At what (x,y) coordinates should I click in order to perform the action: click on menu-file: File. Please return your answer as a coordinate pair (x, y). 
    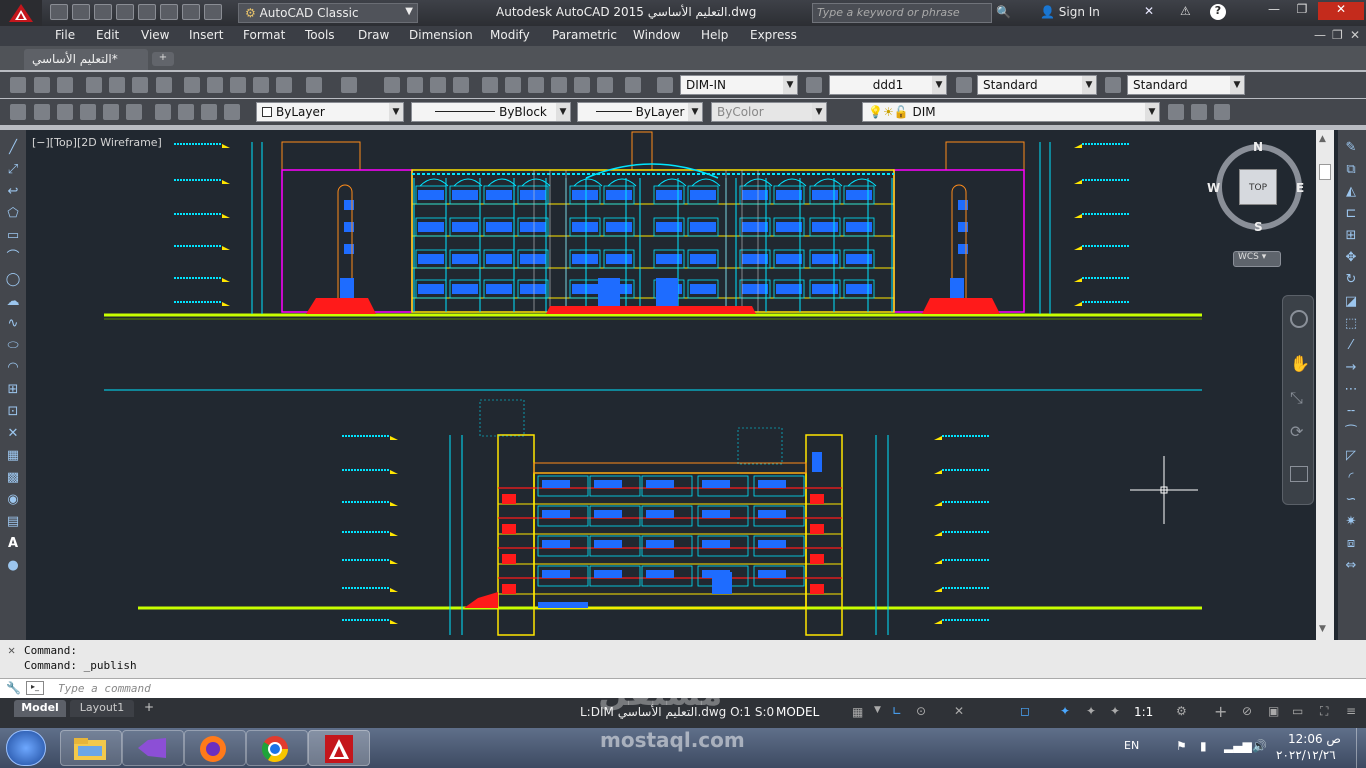
    Looking at the image, I should click on (65, 35).